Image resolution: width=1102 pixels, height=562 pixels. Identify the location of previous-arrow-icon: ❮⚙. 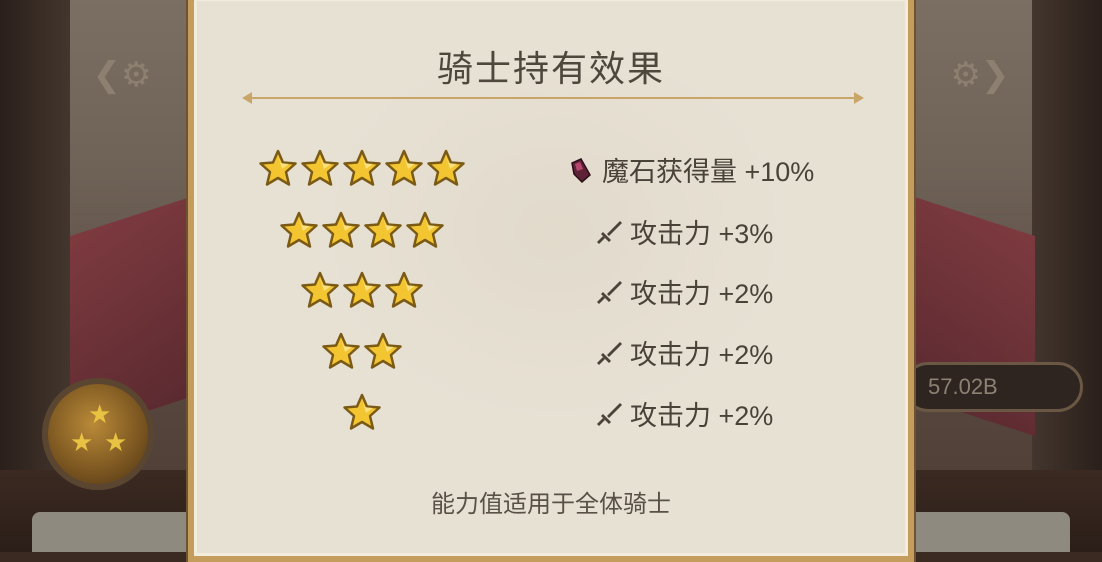
(122, 75).